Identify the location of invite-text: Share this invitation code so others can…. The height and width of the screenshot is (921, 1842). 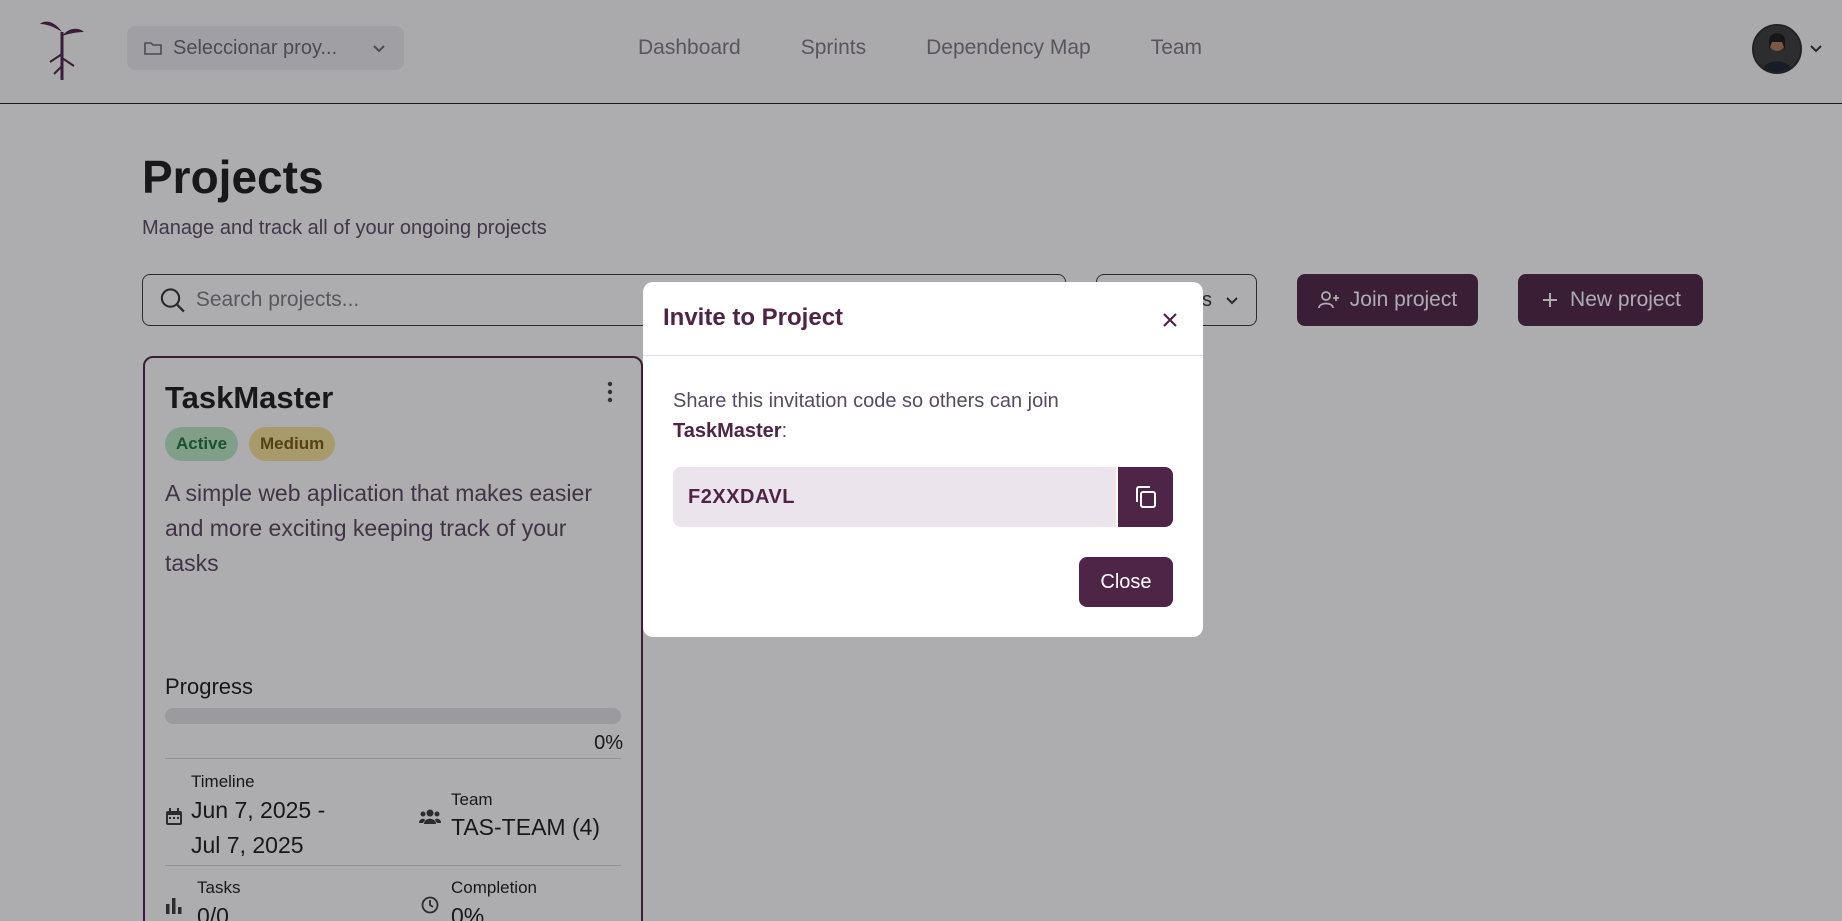
(866, 401).